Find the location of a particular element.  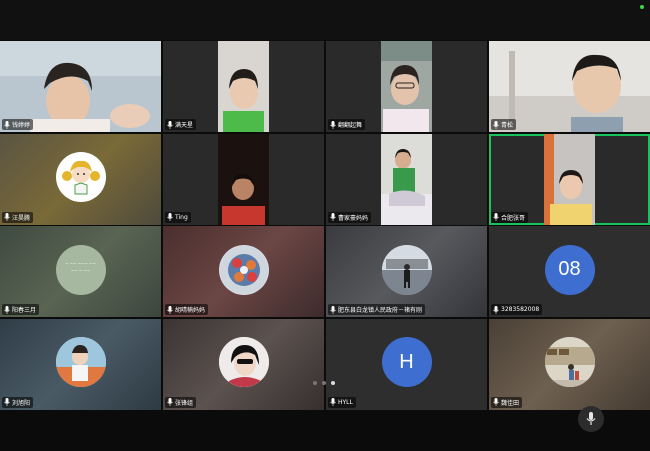

video-tile: 翻翻起舞 is located at coordinates (406, 86).